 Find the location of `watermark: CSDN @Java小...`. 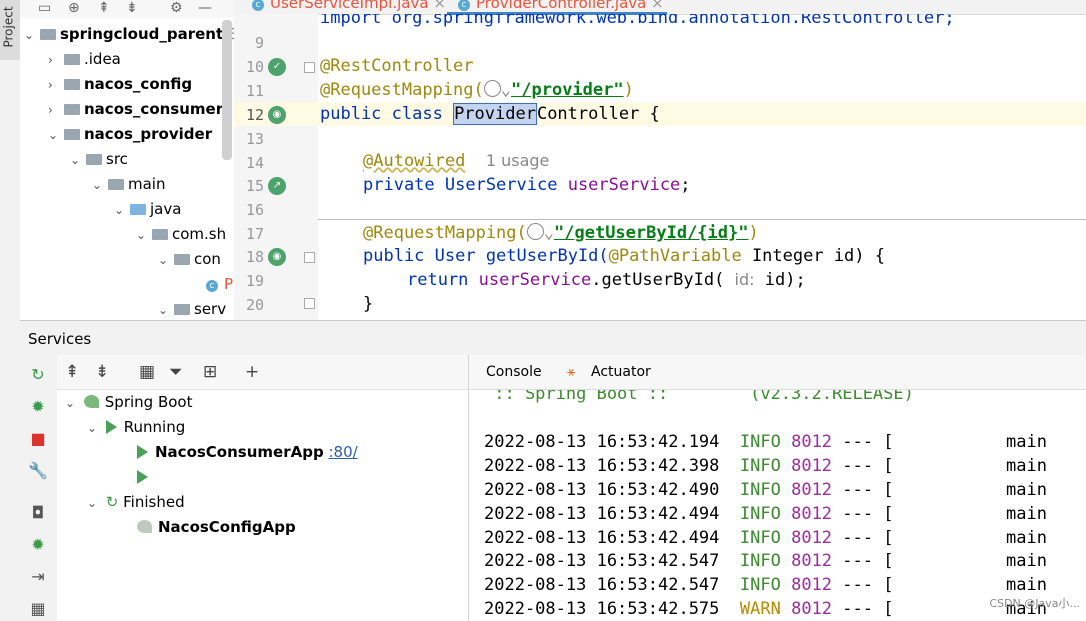

watermark: CSDN @Java小... is located at coordinates (1034, 603).